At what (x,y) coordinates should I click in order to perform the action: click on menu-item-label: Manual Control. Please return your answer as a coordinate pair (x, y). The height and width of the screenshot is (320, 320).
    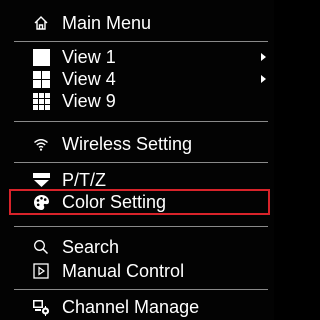
    Looking at the image, I should click on (123, 271).